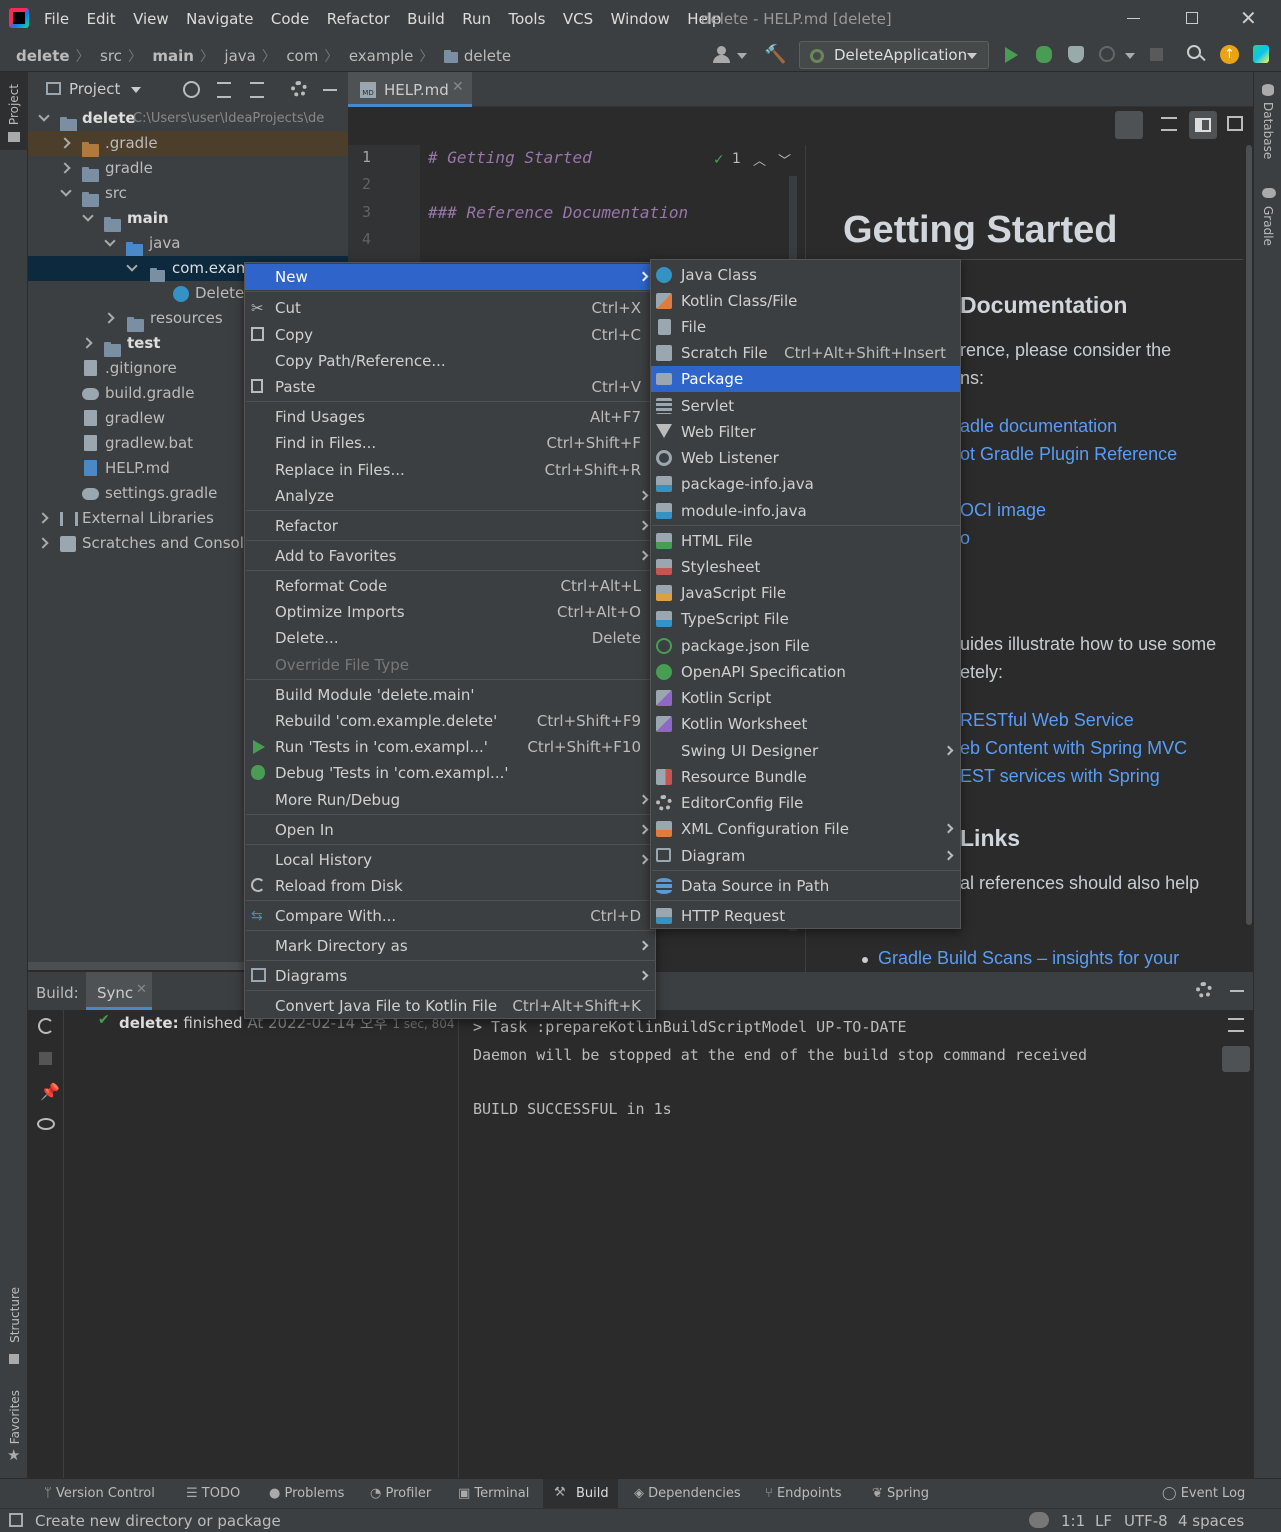 The width and height of the screenshot is (1281, 1532). Describe the element at coordinates (43, 56) in the screenshot. I see `breadcrumb-delete: delete` at that location.